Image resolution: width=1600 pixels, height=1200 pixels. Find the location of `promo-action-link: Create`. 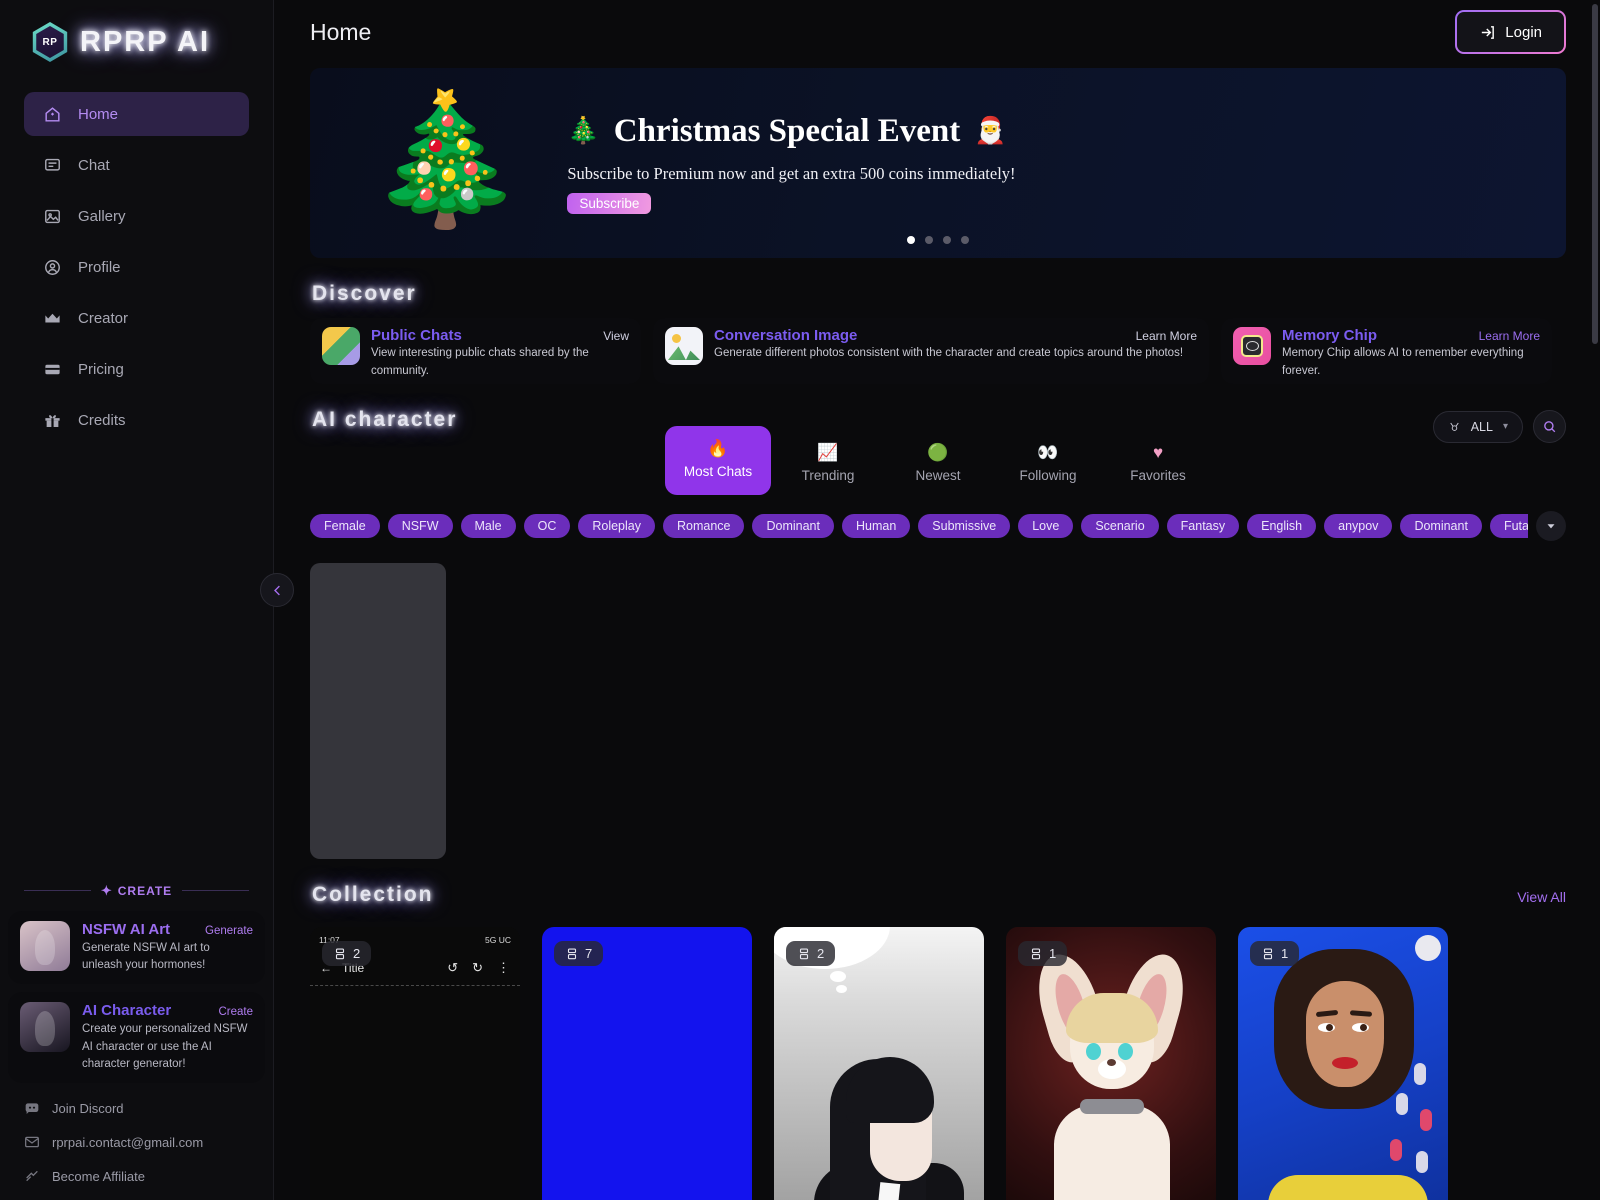

promo-action-link: Create is located at coordinates (235, 1012).